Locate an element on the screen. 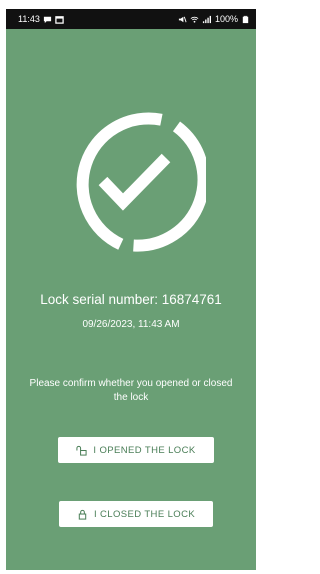 This screenshot has width=320, height=574. unlock-icon is located at coordinates (81, 450).